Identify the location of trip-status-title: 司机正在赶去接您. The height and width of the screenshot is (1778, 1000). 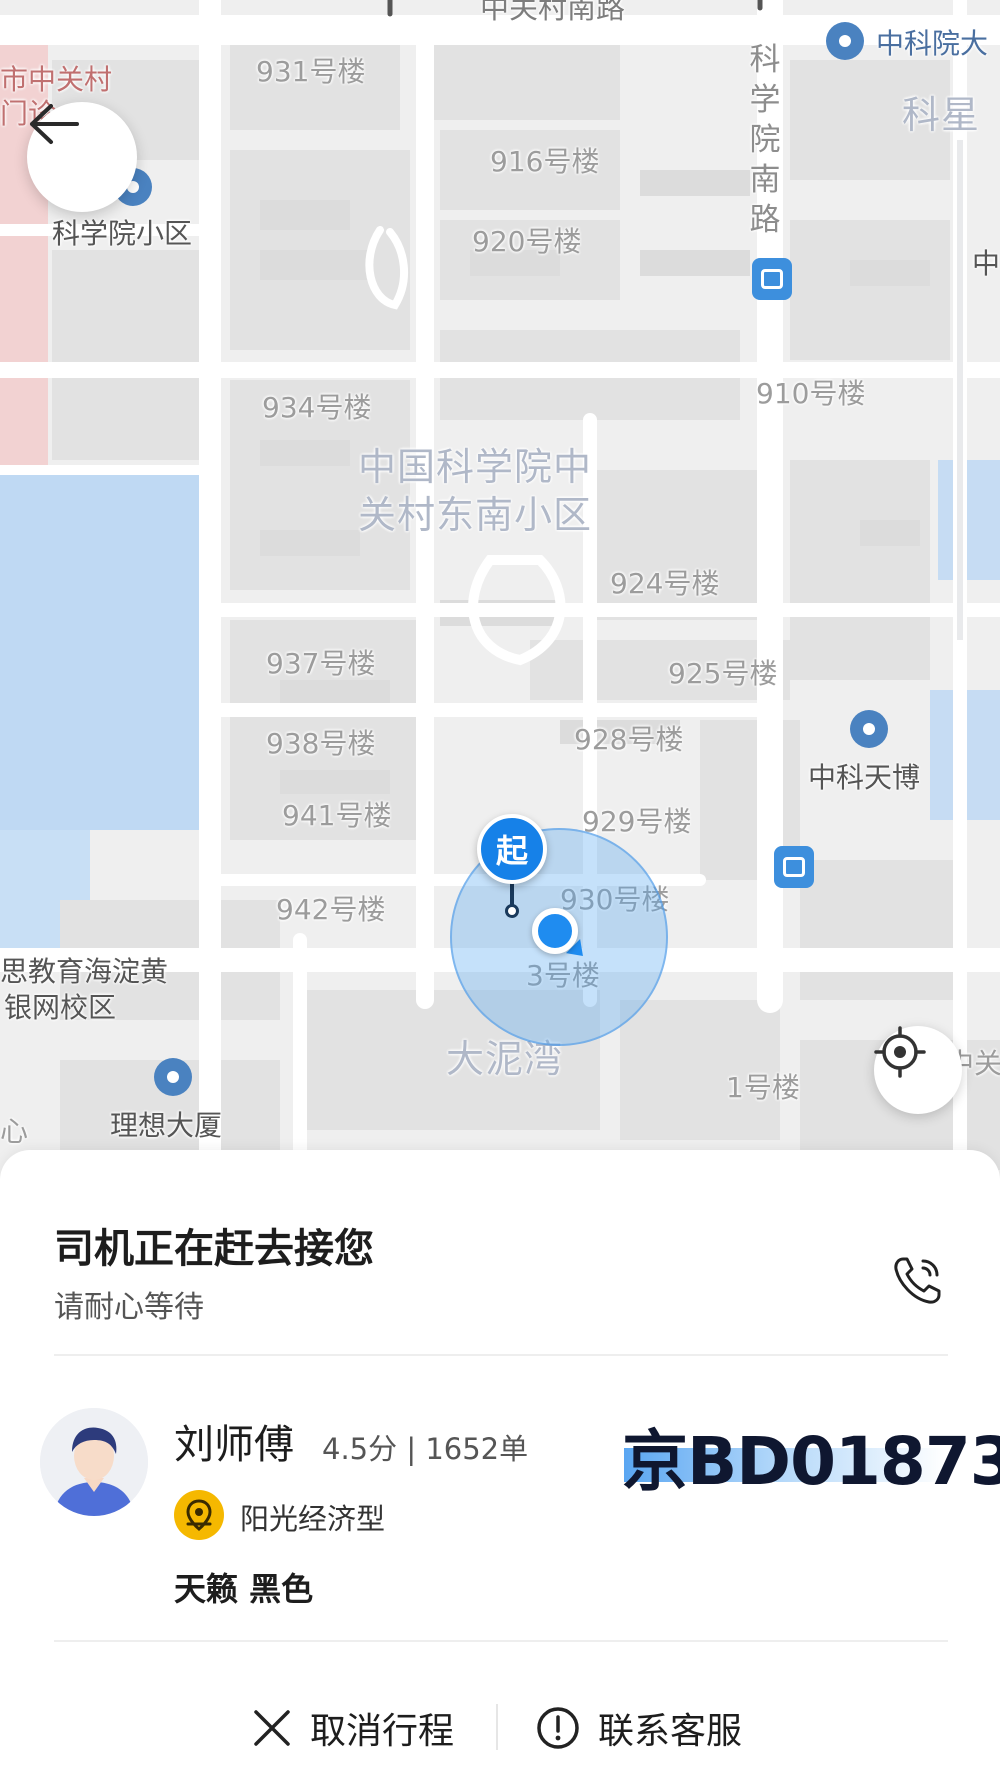
(214, 1249).